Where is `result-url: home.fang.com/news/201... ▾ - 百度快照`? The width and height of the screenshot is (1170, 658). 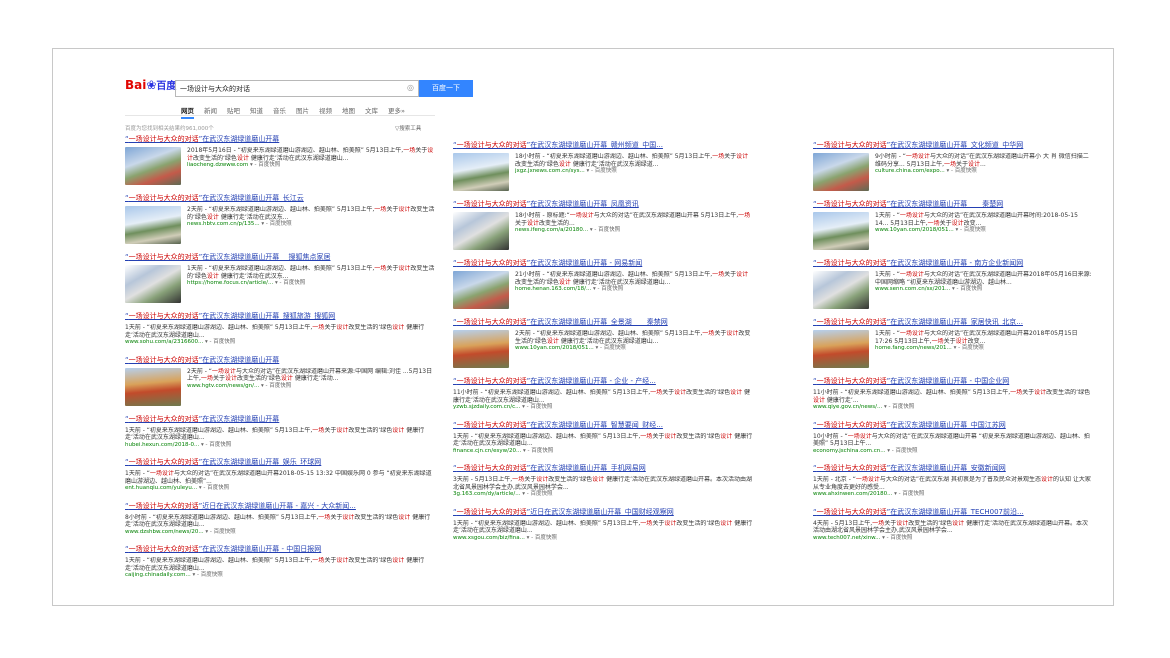 result-url: home.fang.com/news/201... ▾ - 百度快照 is located at coordinates (984, 349).